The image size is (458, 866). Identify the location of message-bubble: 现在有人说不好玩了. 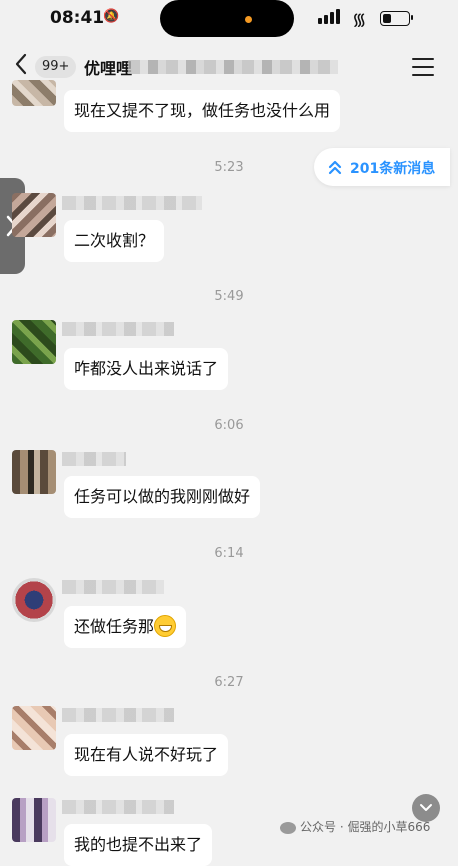
(146, 755).